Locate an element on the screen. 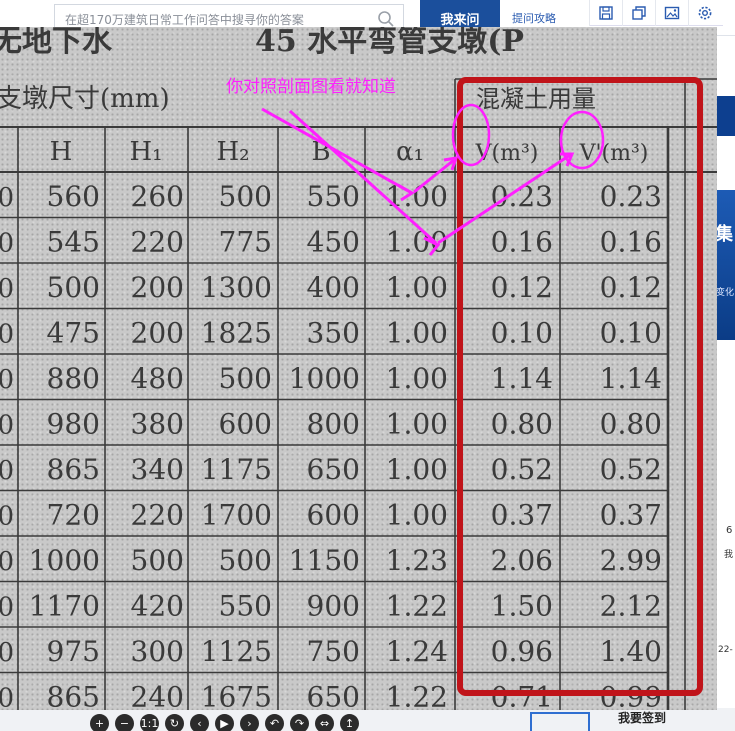  table-cell: 545 is located at coordinates (73, 242).